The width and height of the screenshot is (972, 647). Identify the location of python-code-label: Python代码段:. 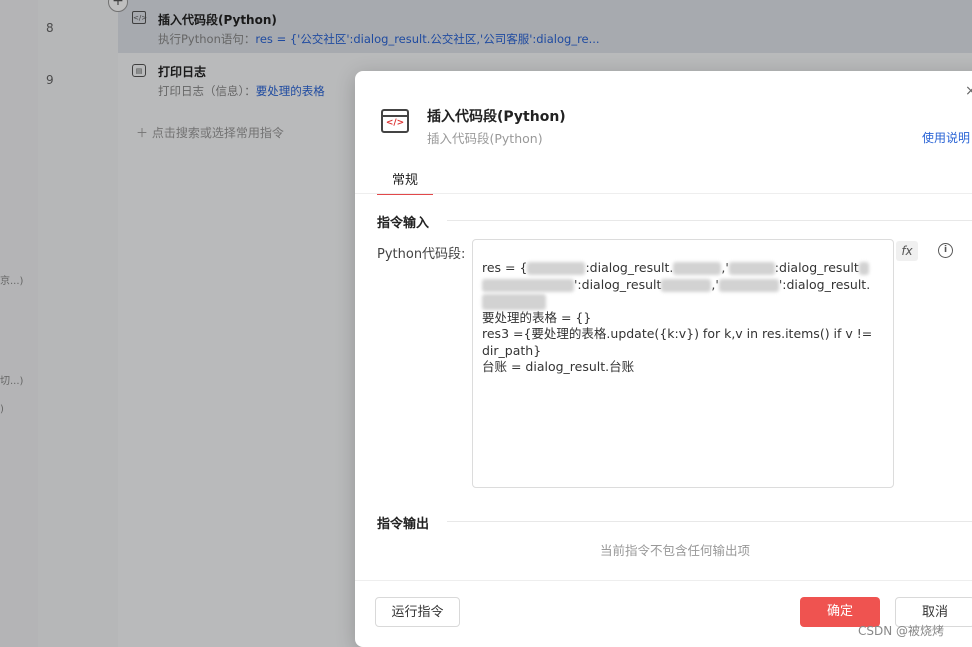
(421, 254).